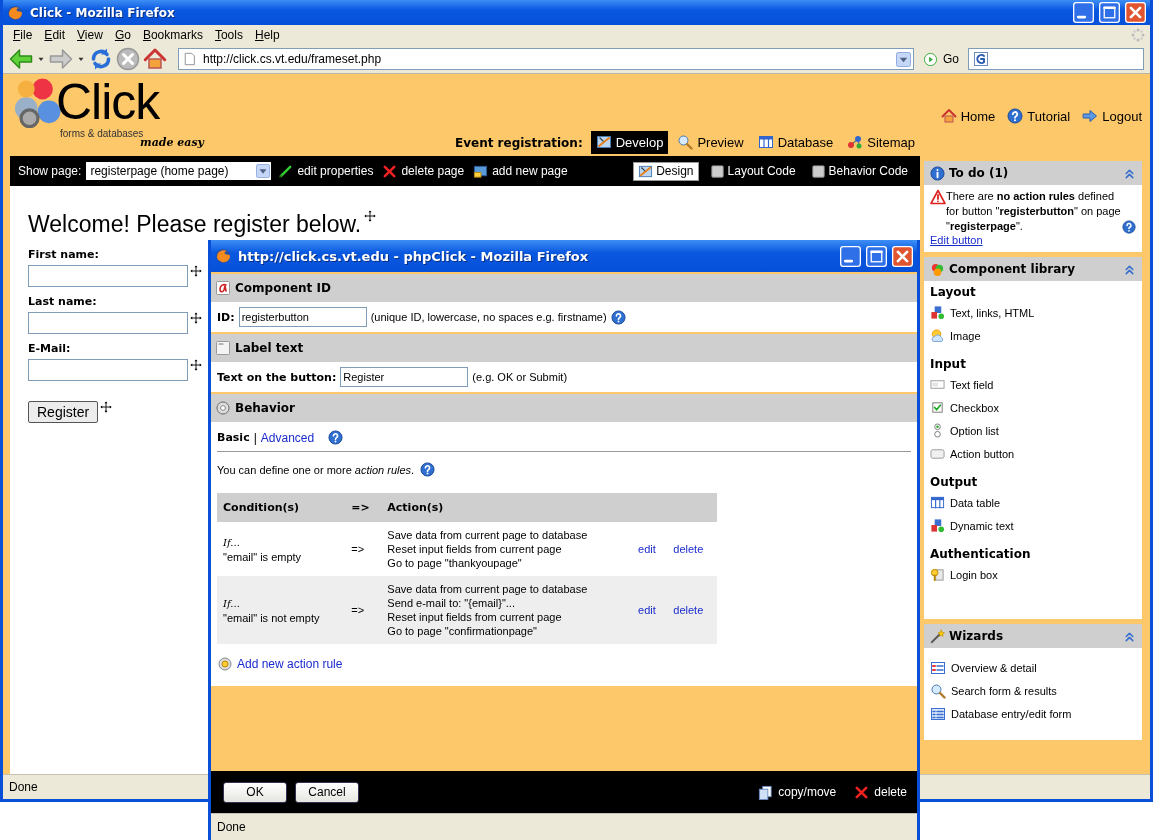 The height and width of the screenshot is (840, 1153). Describe the element at coordinates (63, 254) in the screenshot. I see `field-label: First name:` at that location.